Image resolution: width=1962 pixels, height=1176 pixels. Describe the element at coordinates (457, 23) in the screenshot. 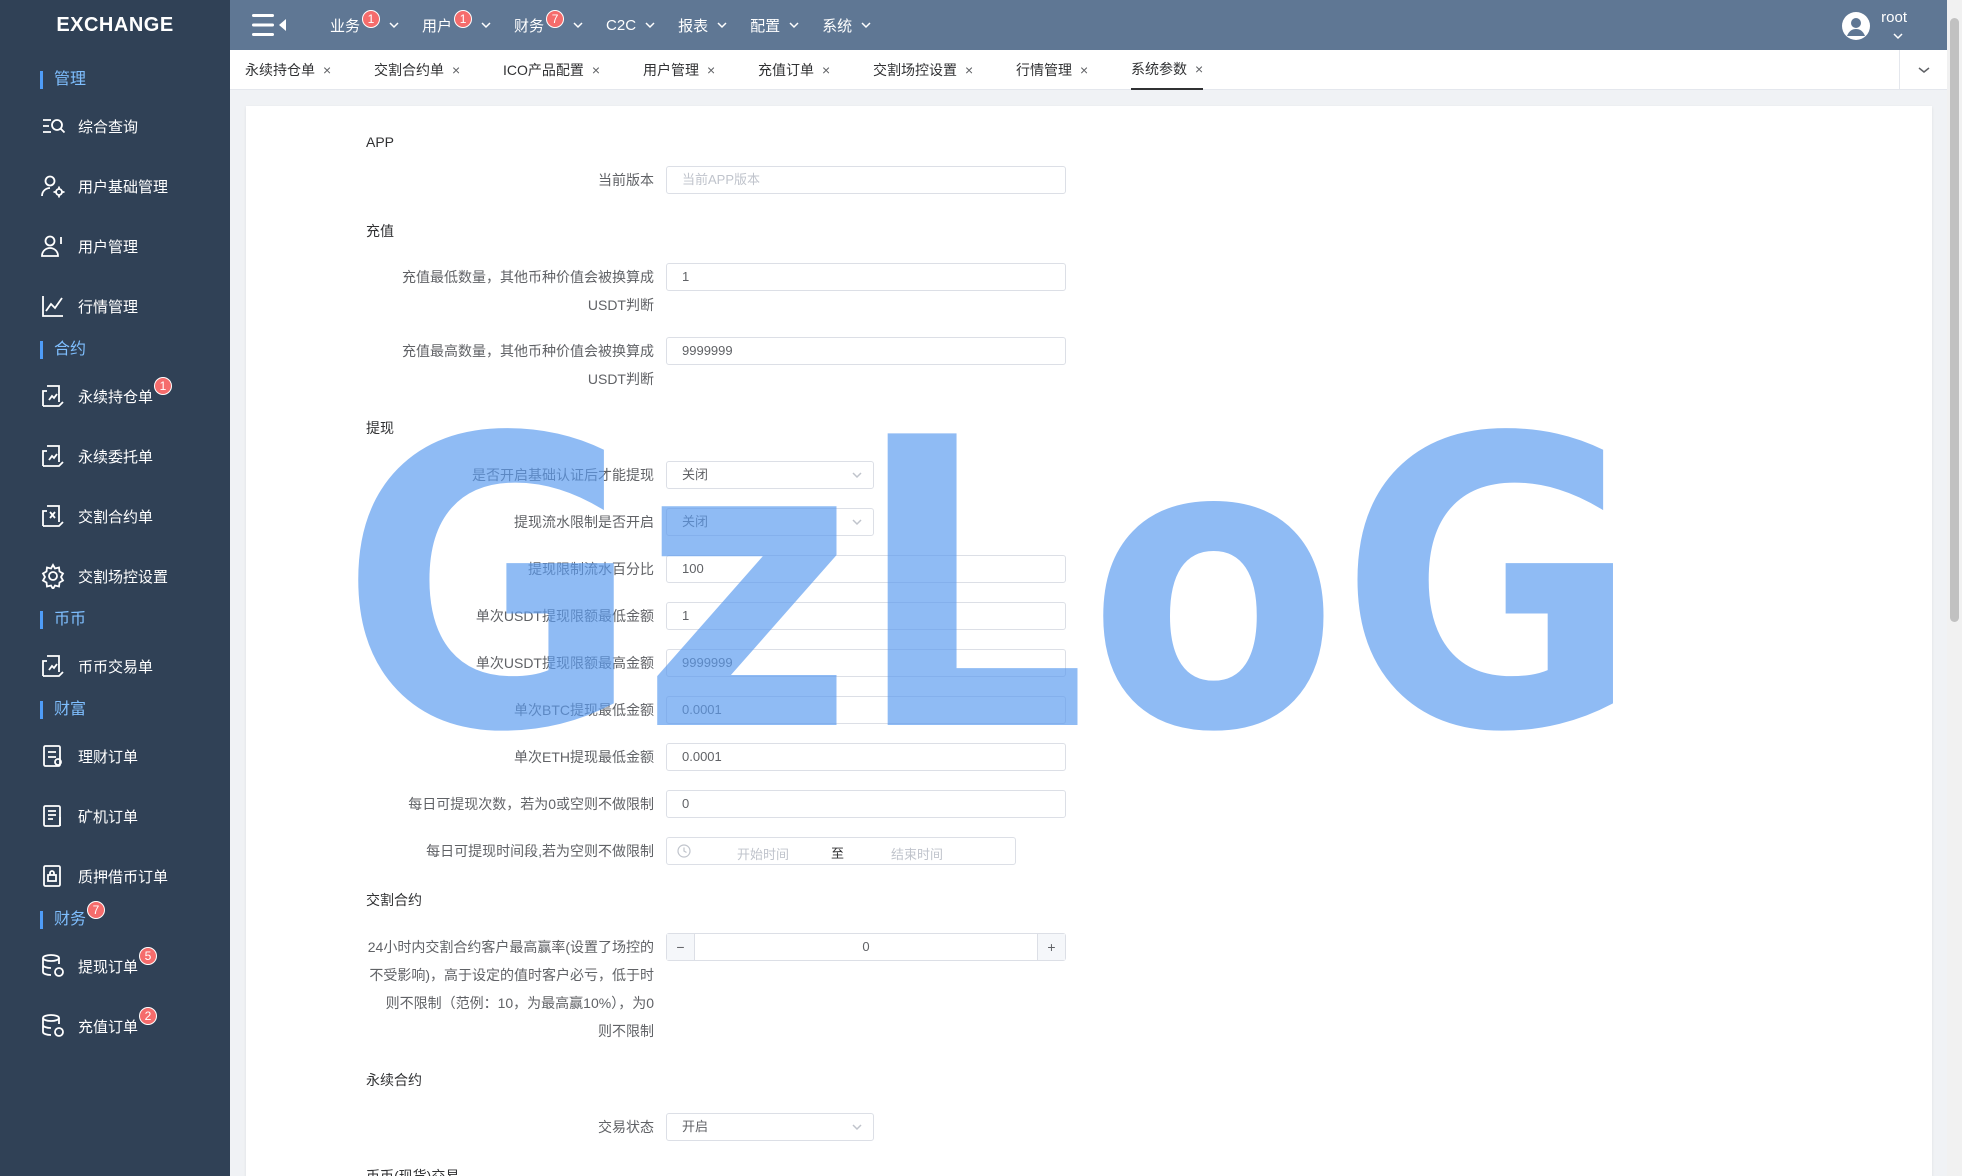

I see `nav-user: 用户 1` at that location.